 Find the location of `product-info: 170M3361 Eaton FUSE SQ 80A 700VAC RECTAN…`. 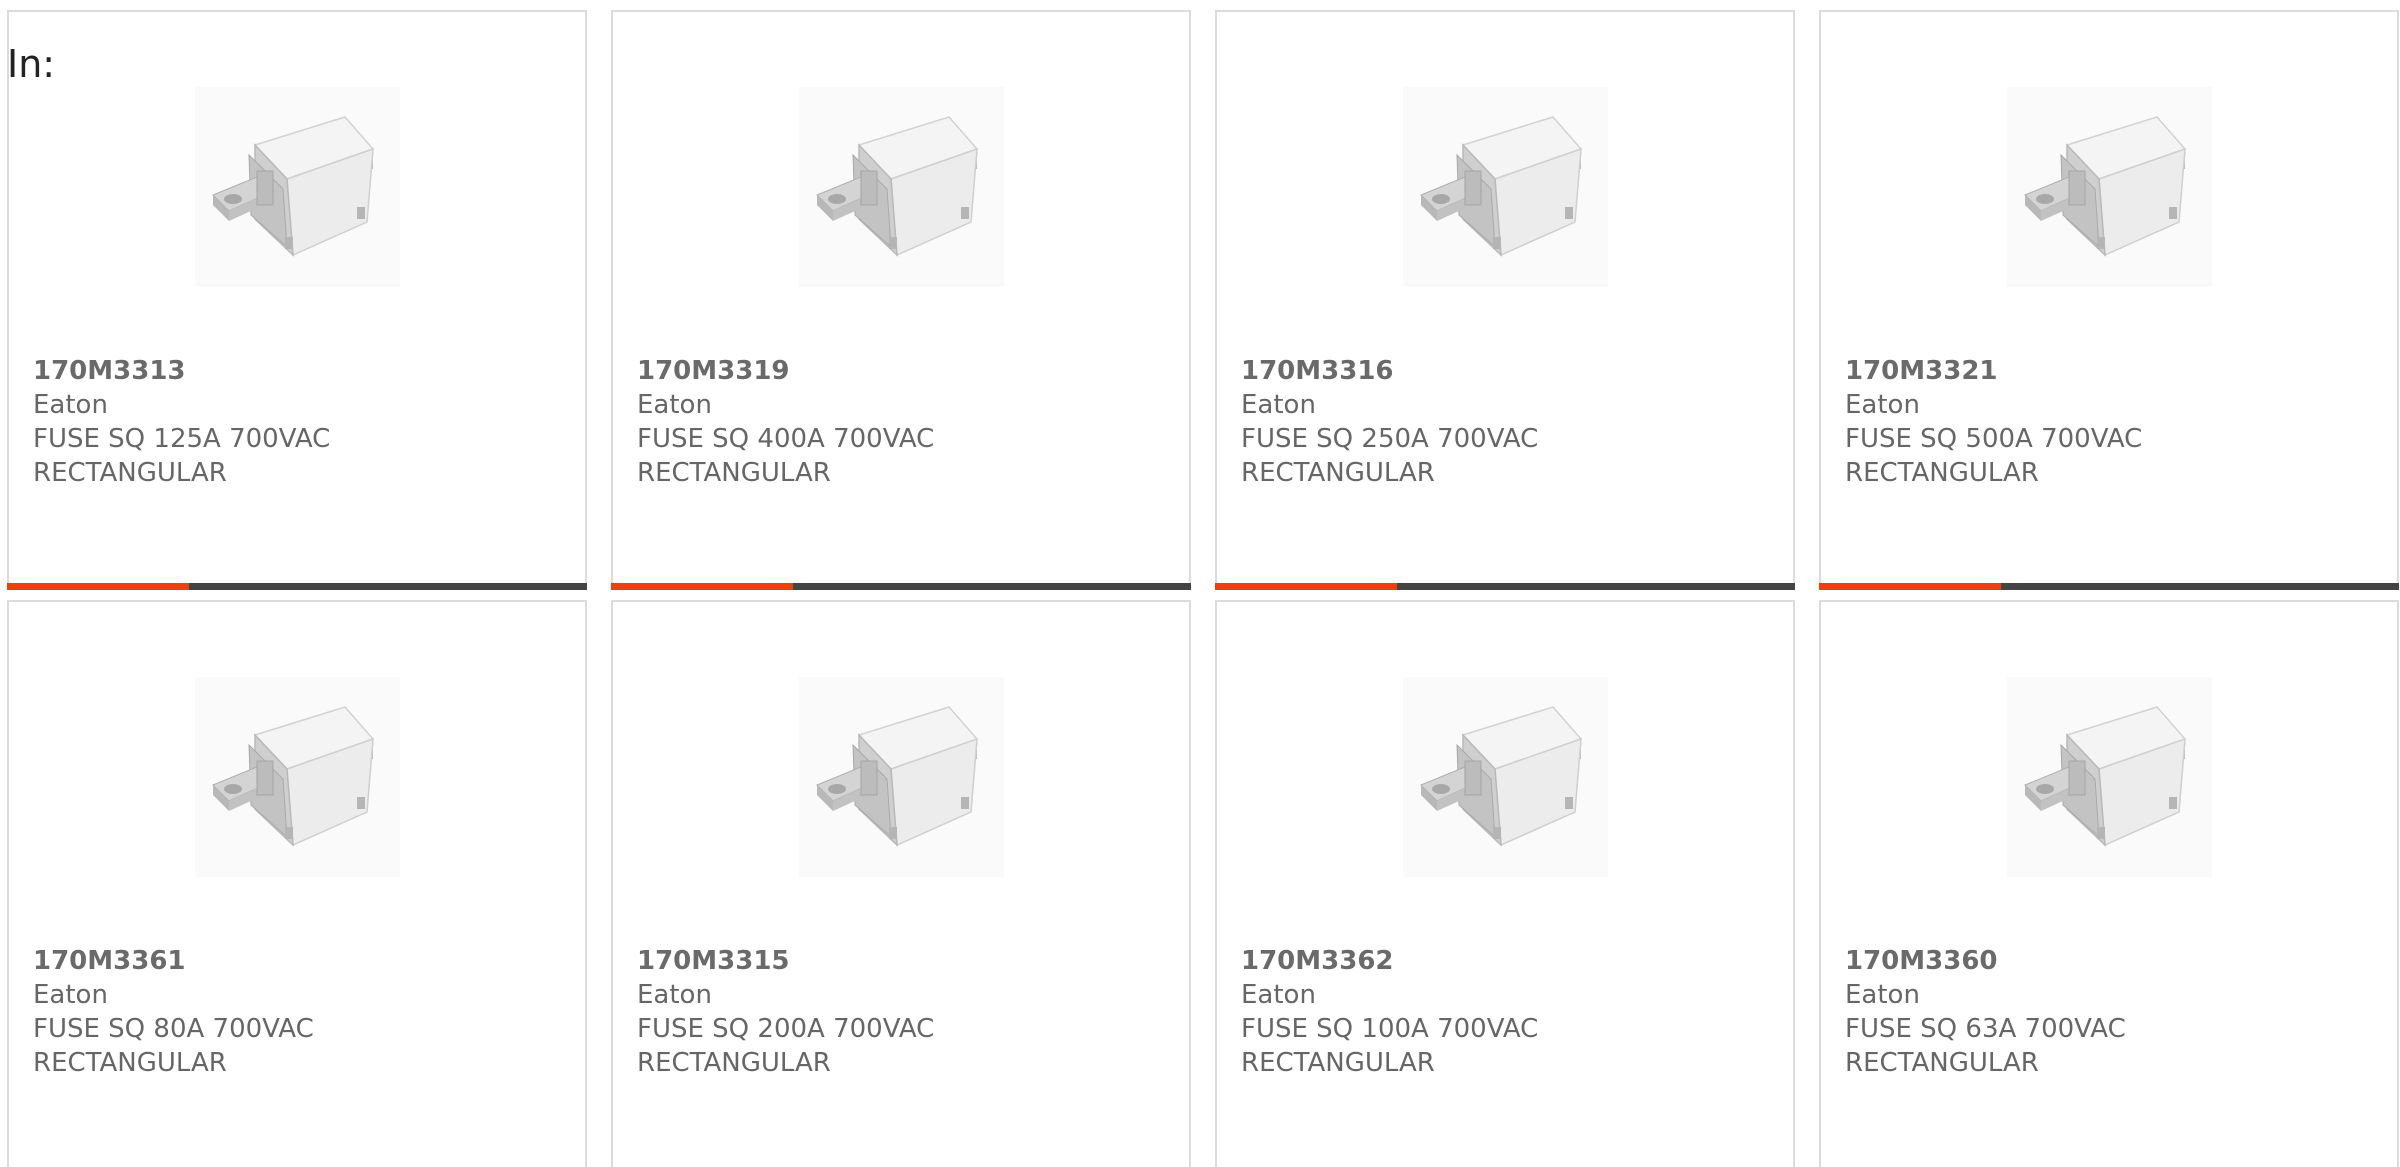

product-info: 170M3361 Eaton FUSE SQ 80A 700VAC RECTAN… is located at coordinates (173, 1012).